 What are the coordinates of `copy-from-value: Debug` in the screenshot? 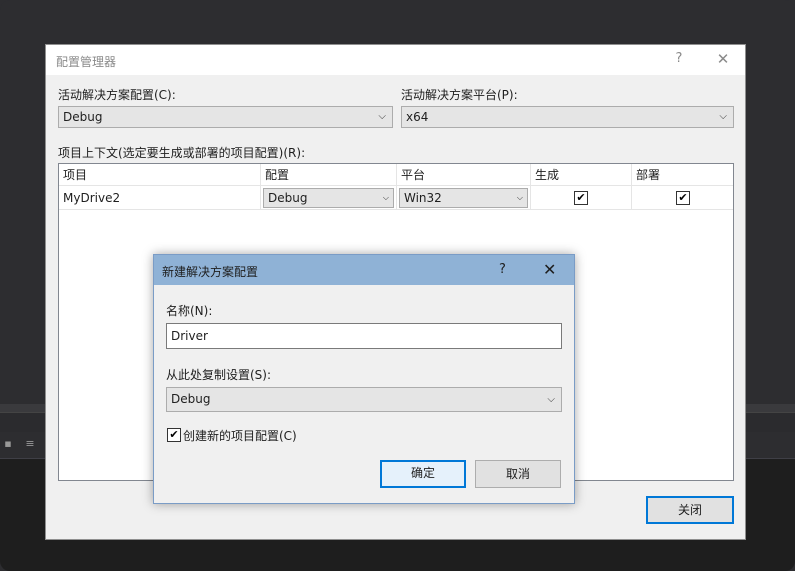 It's located at (191, 399).